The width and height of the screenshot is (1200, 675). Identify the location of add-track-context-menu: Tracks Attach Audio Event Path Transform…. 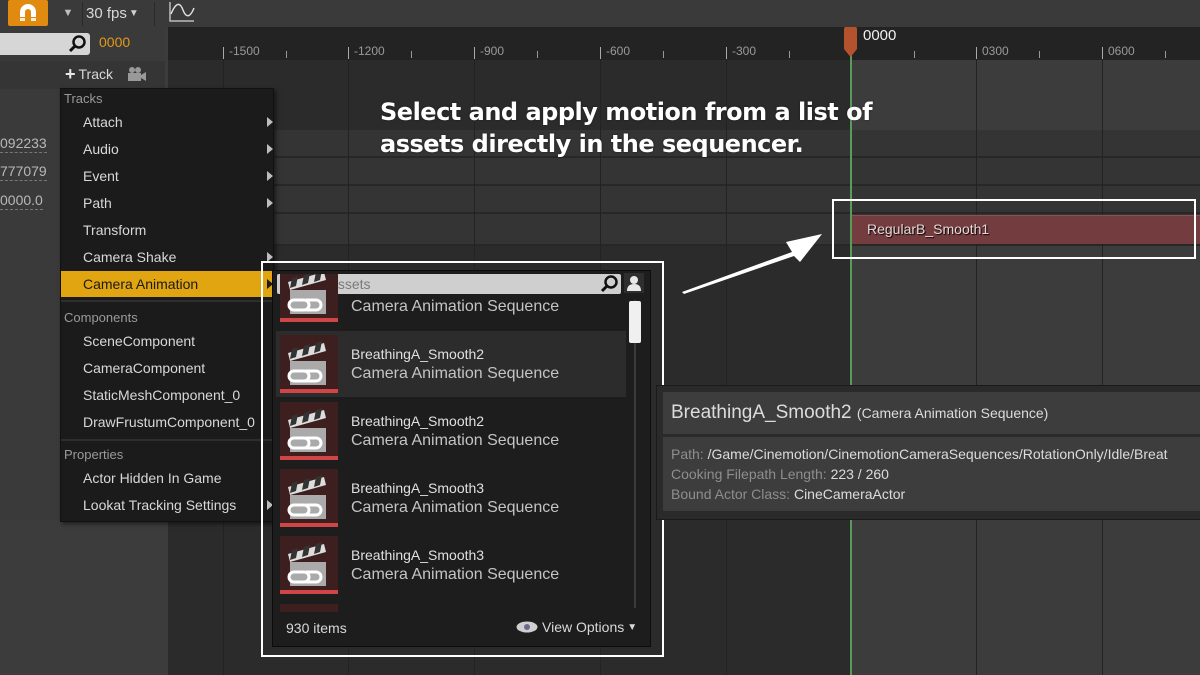
(167, 305).